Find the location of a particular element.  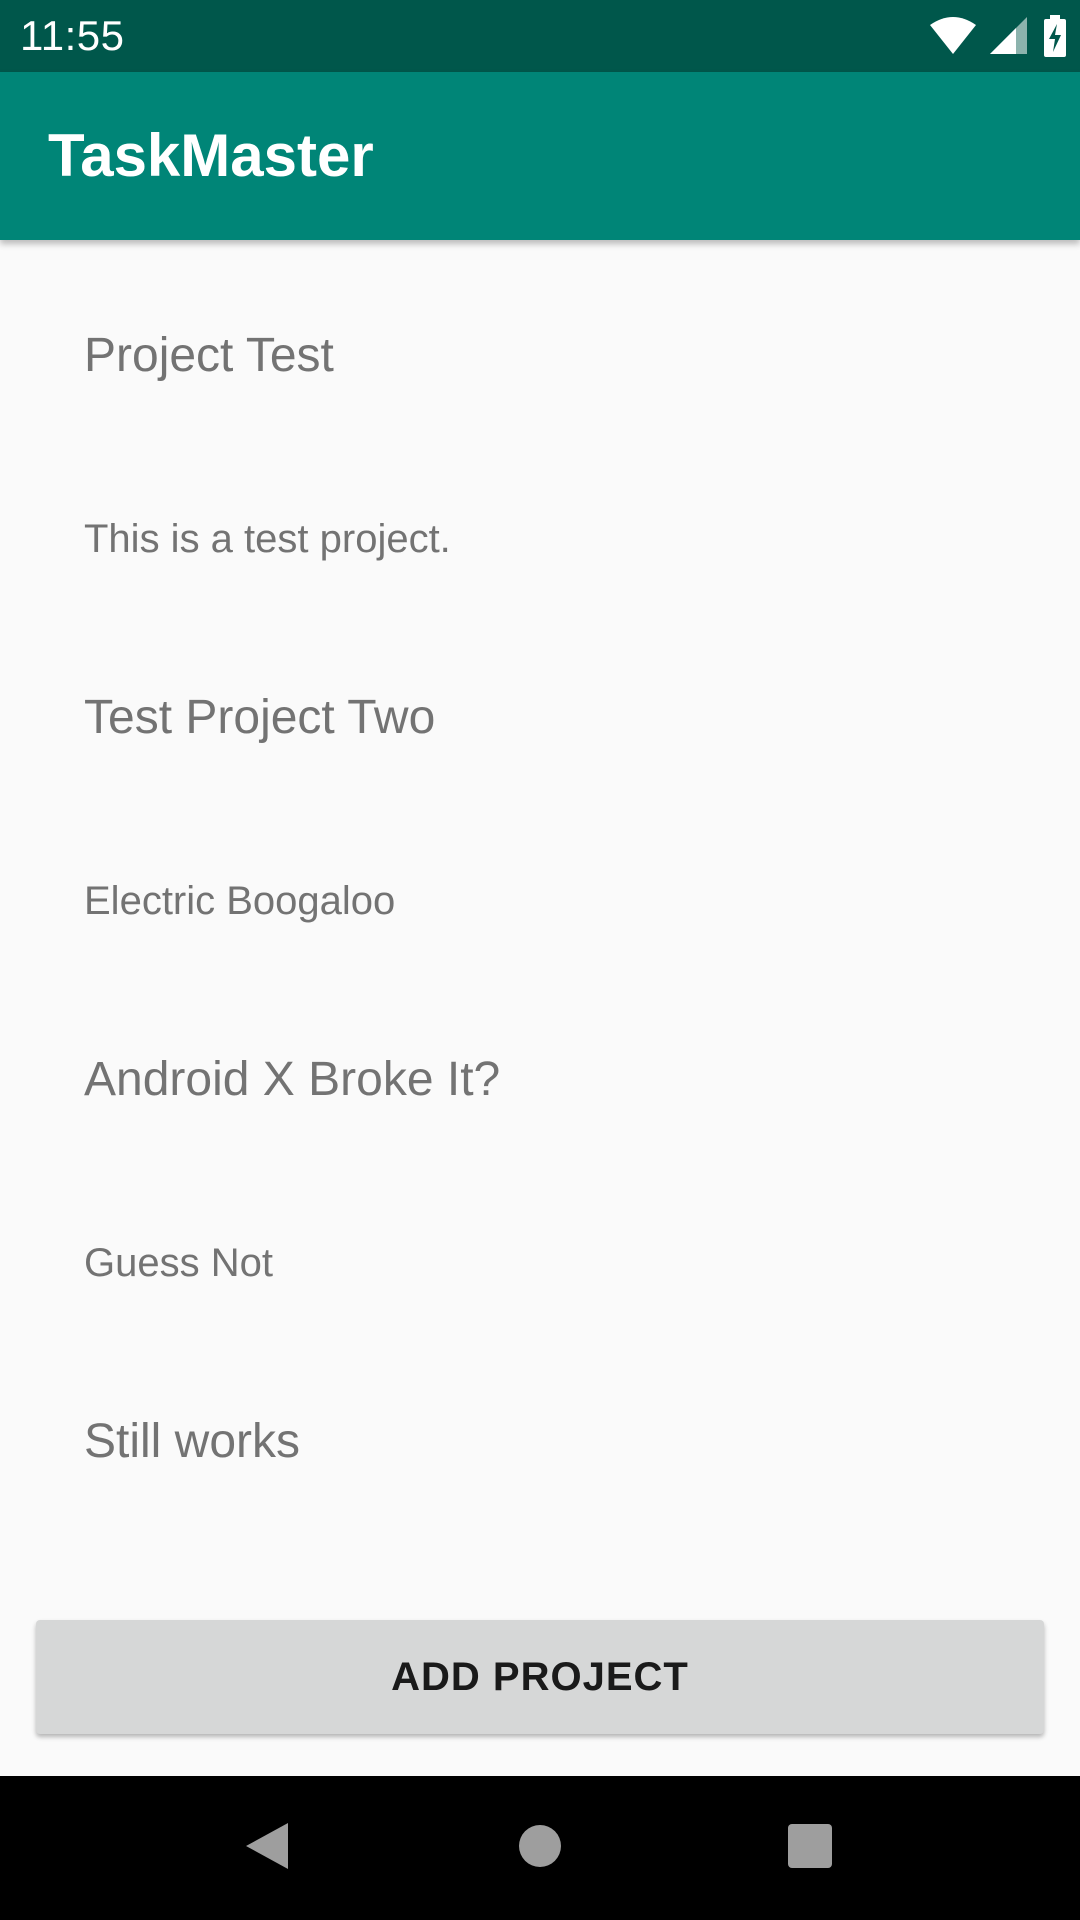

status-icons is located at coordinates (998, 36).